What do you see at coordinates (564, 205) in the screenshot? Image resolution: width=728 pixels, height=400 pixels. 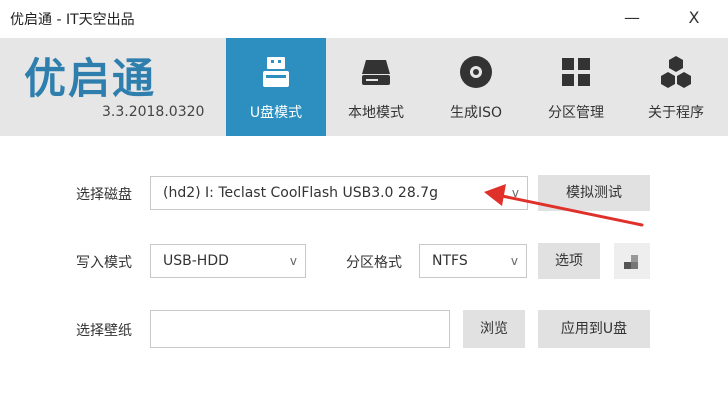 I see `annotation-arrow` at bounding box center [564, 205].